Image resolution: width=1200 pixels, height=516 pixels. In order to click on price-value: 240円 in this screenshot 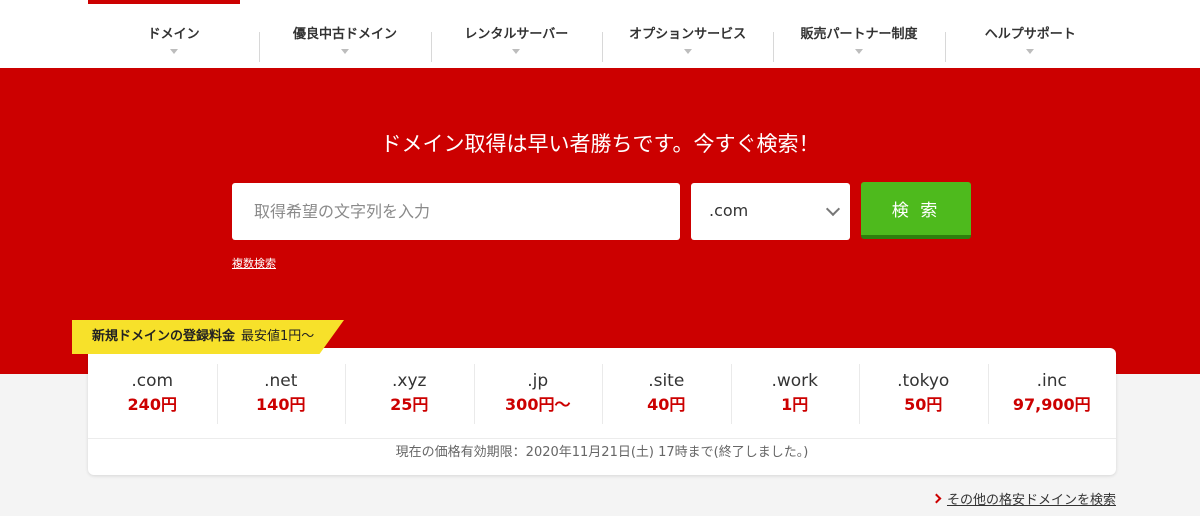, I will do `click(152, 404)`.